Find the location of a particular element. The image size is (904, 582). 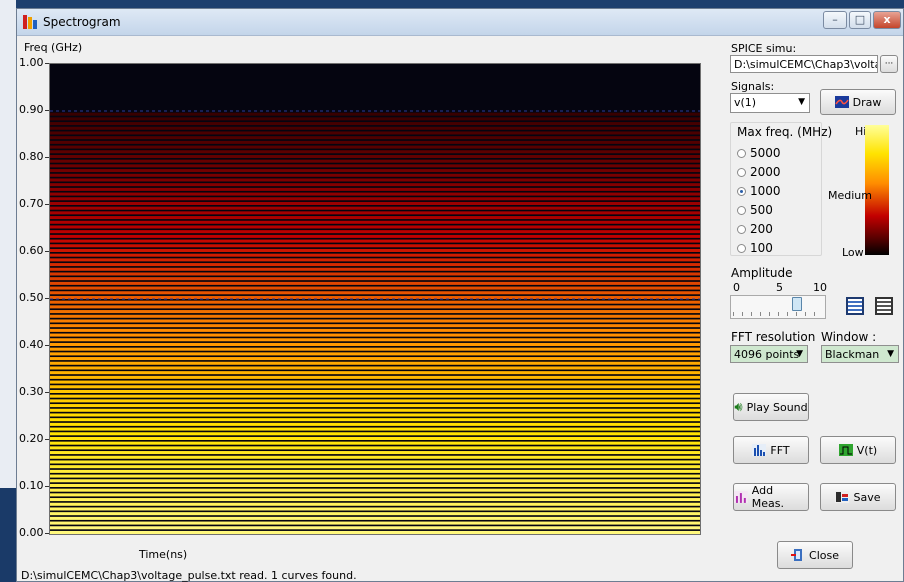

play-sound-button: 🔊︎ Play Sound is located at coordinates (771, 407).